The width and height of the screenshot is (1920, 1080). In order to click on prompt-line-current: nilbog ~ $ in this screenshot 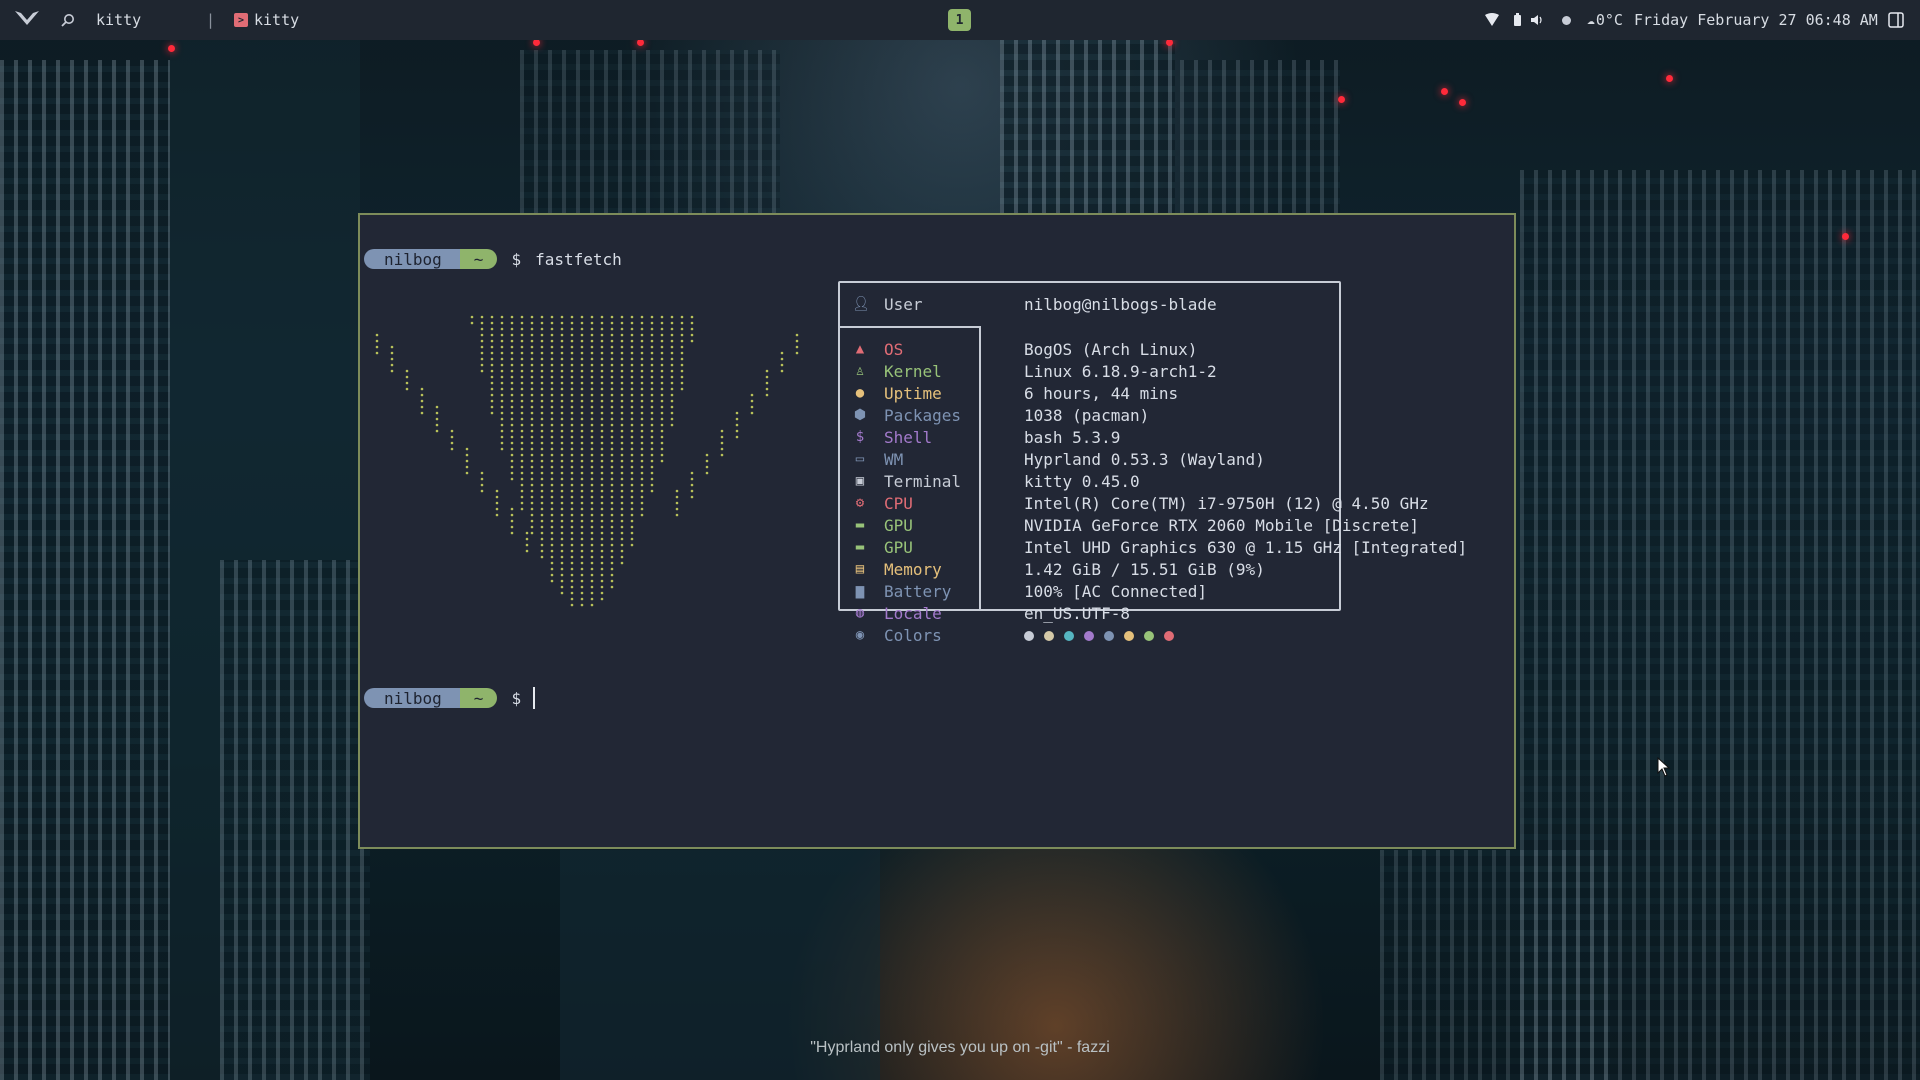, I will do `click(450, 698)`.